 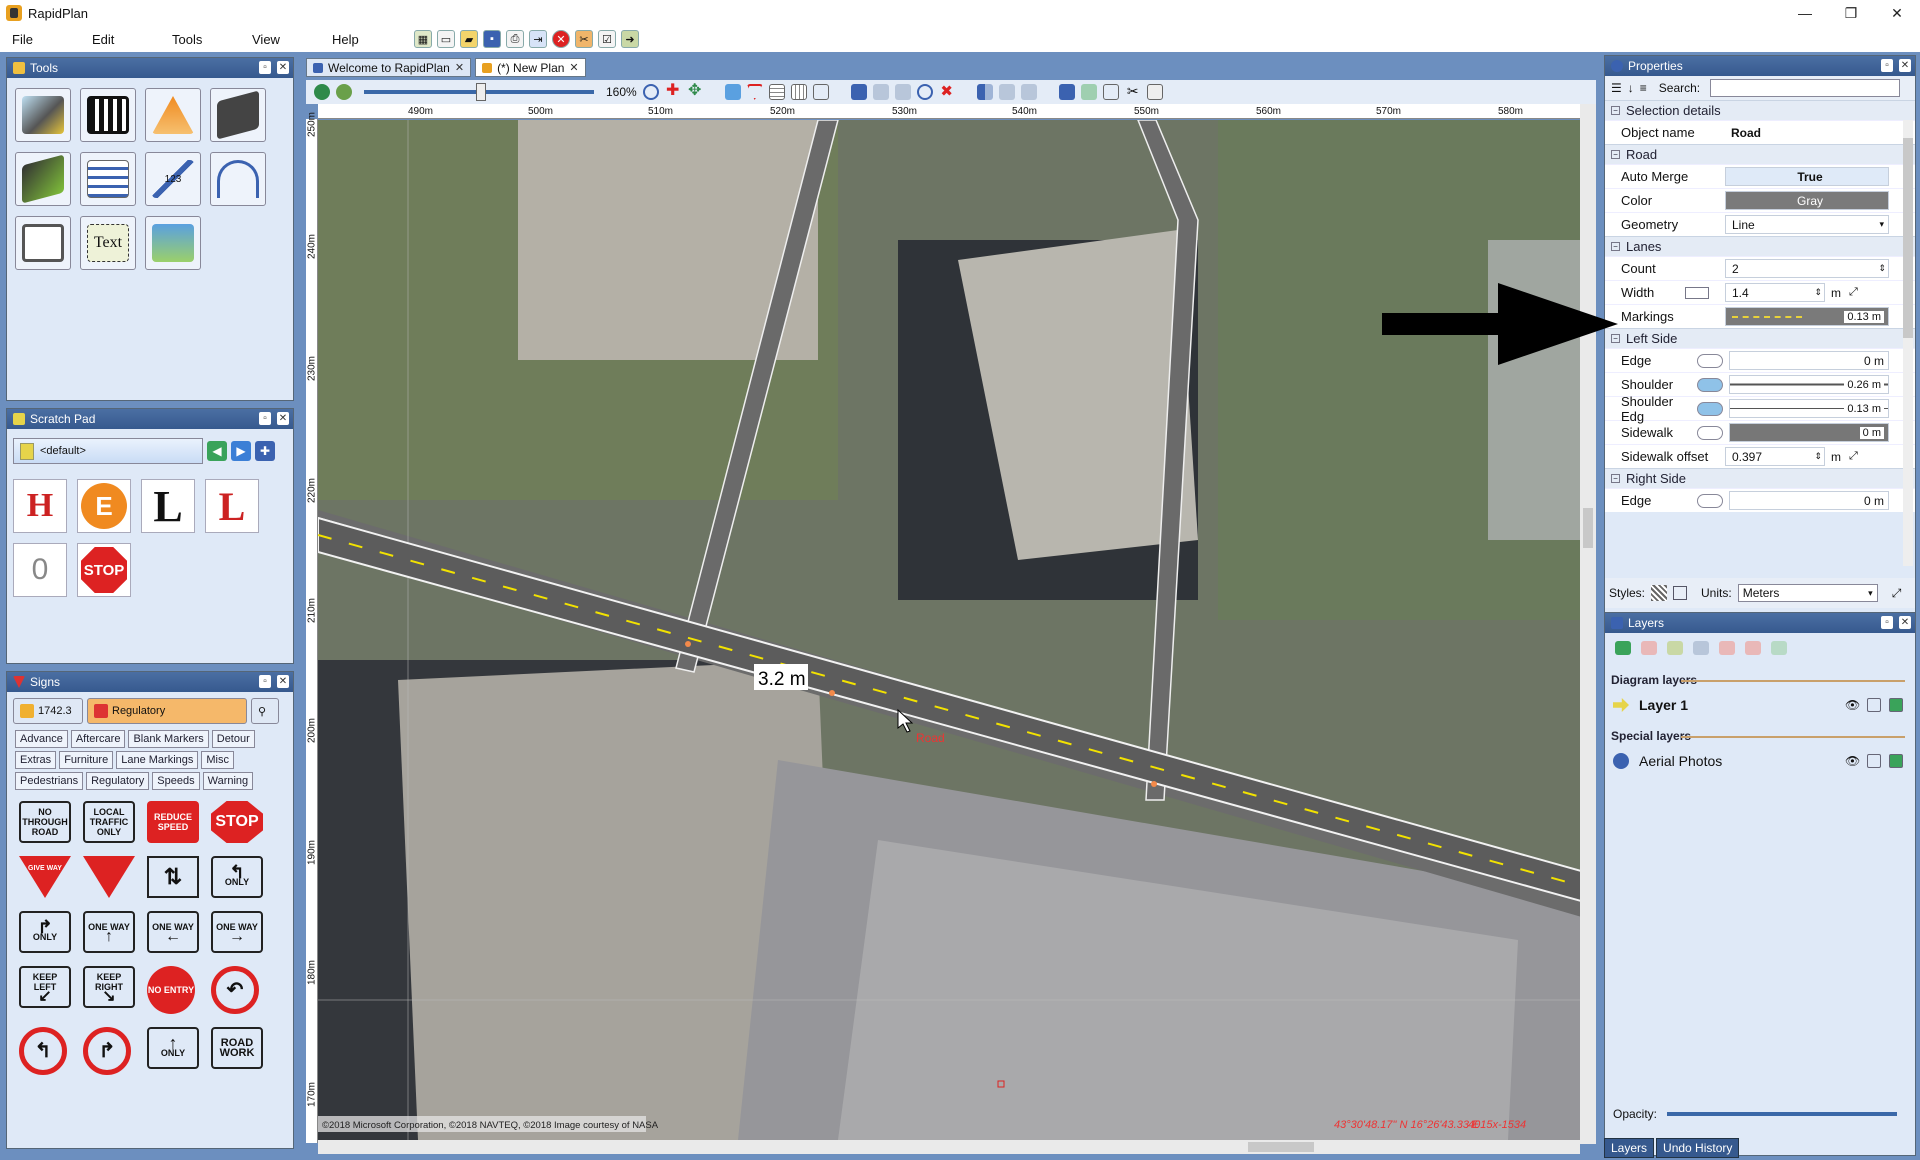 I want to click on grid-icon, so click(x=798, y=92).